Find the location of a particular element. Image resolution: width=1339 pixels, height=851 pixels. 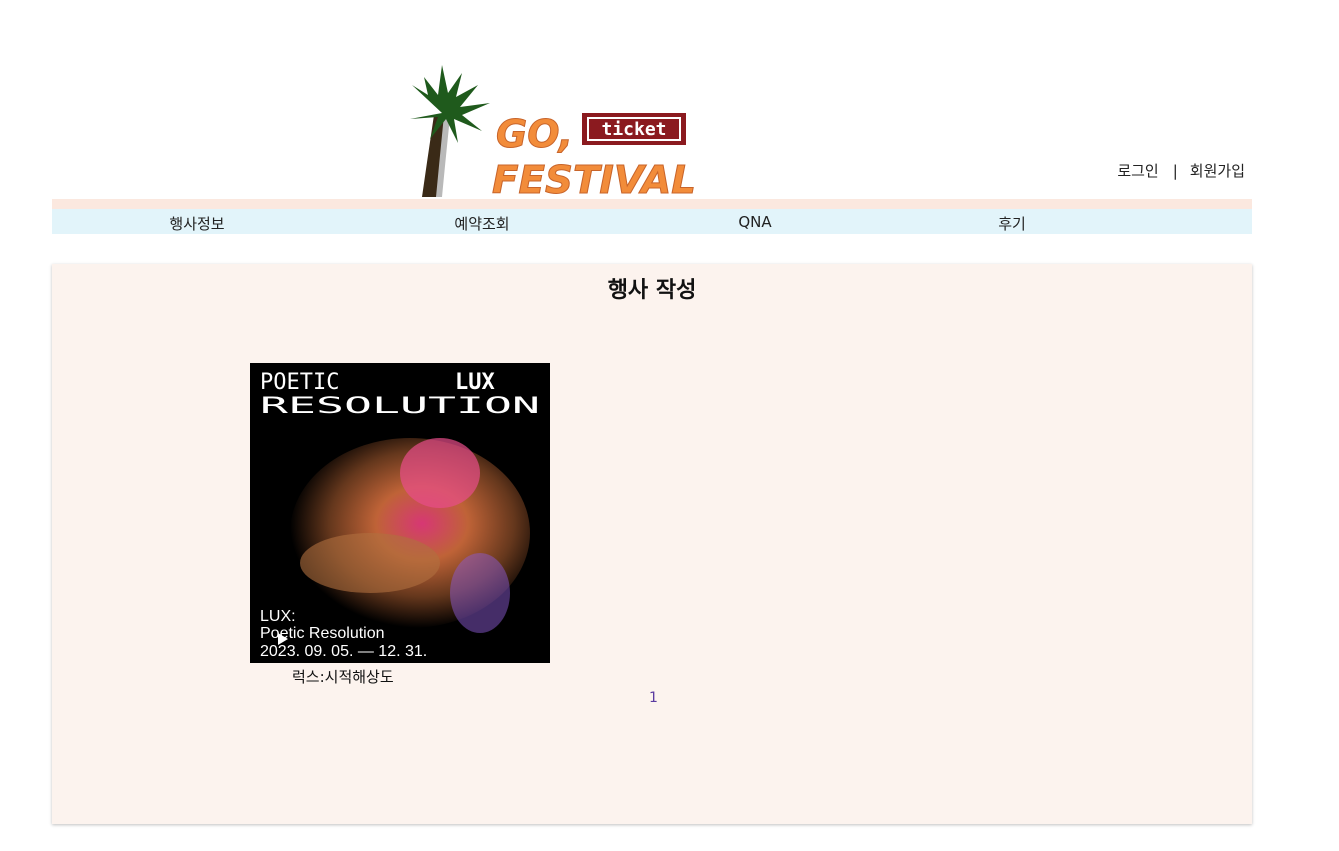

poster-caption-line1: LUX: is located at coordinates (278, 616).